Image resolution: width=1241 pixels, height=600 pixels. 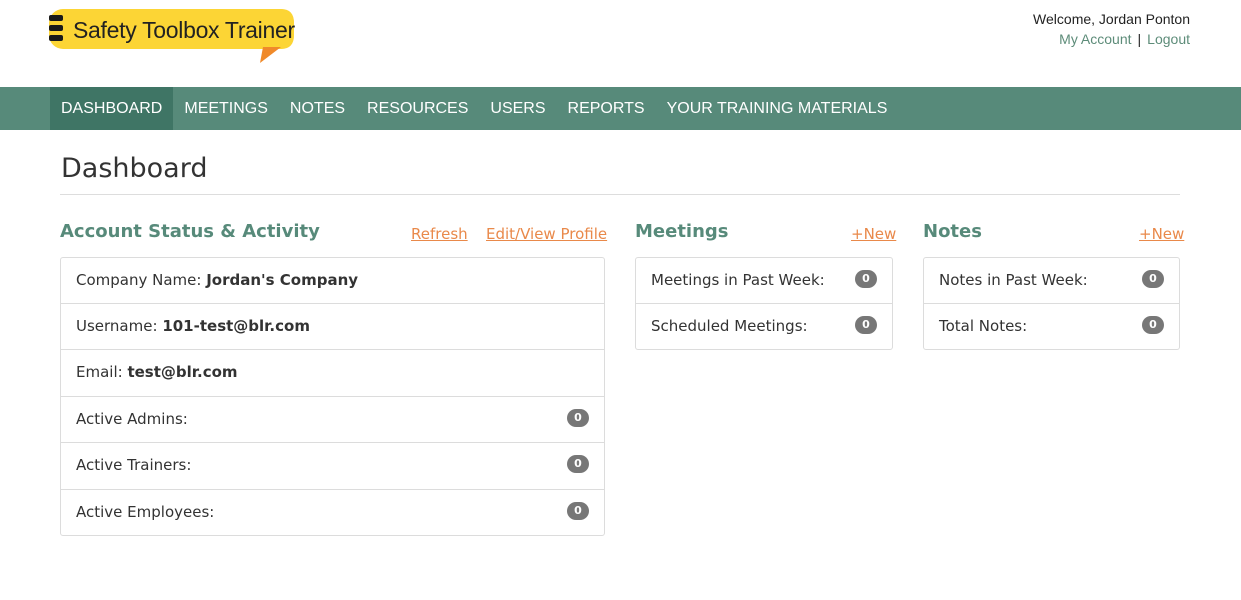 I want to click on employees-count-badge: 0, so click(x=578, y=511).